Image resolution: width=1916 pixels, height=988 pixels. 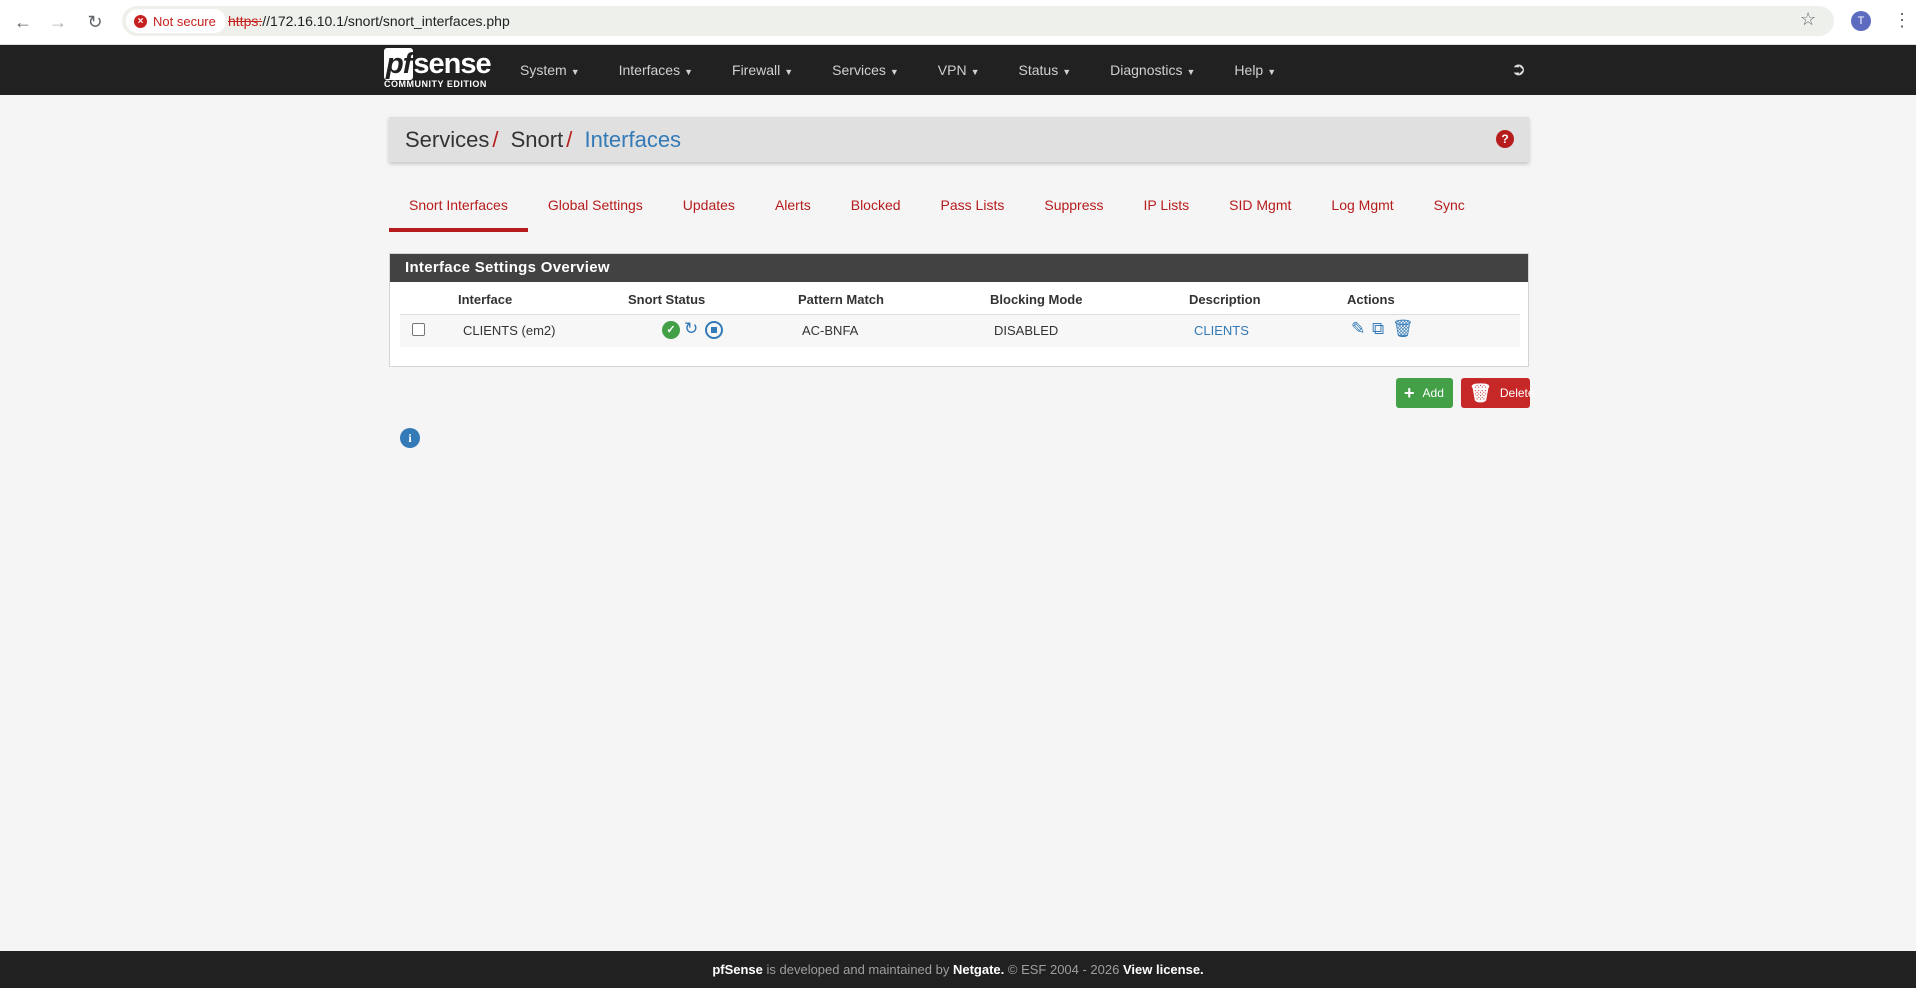 What do you see at coordinates (399, 64) in the screenshot?
I see `logo-pf: pf` at bounding box center [399, 64].